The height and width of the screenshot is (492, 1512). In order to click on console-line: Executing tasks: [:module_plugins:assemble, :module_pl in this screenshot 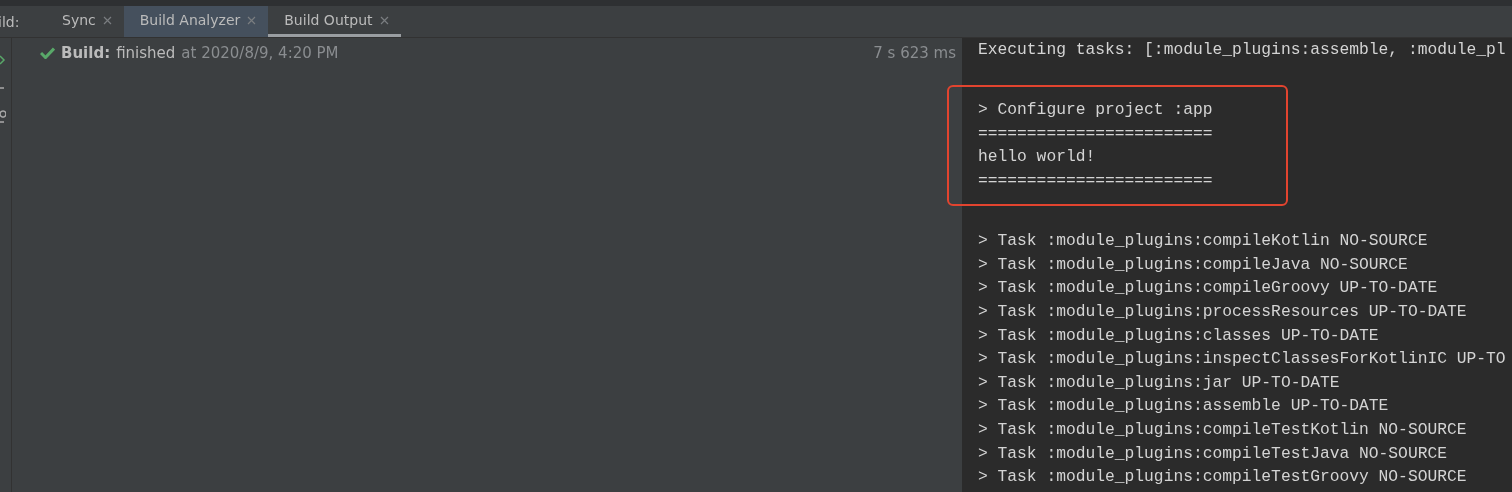, I will do `click(1242, 50)`.